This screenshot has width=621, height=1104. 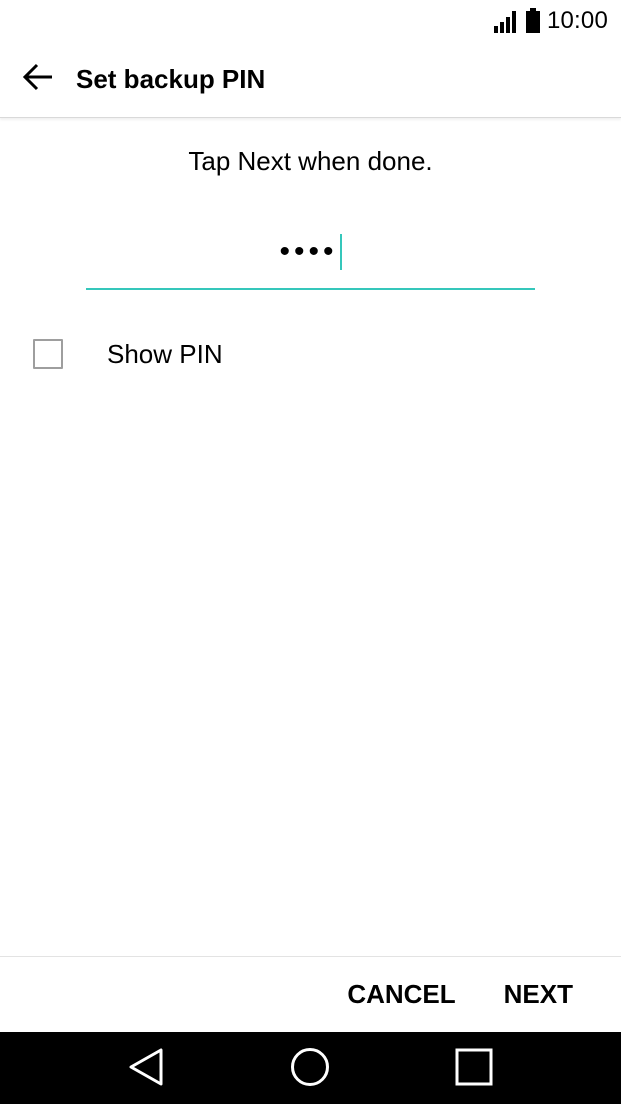 I want to click on nav-back-icon, so click(x=146, y=1069).